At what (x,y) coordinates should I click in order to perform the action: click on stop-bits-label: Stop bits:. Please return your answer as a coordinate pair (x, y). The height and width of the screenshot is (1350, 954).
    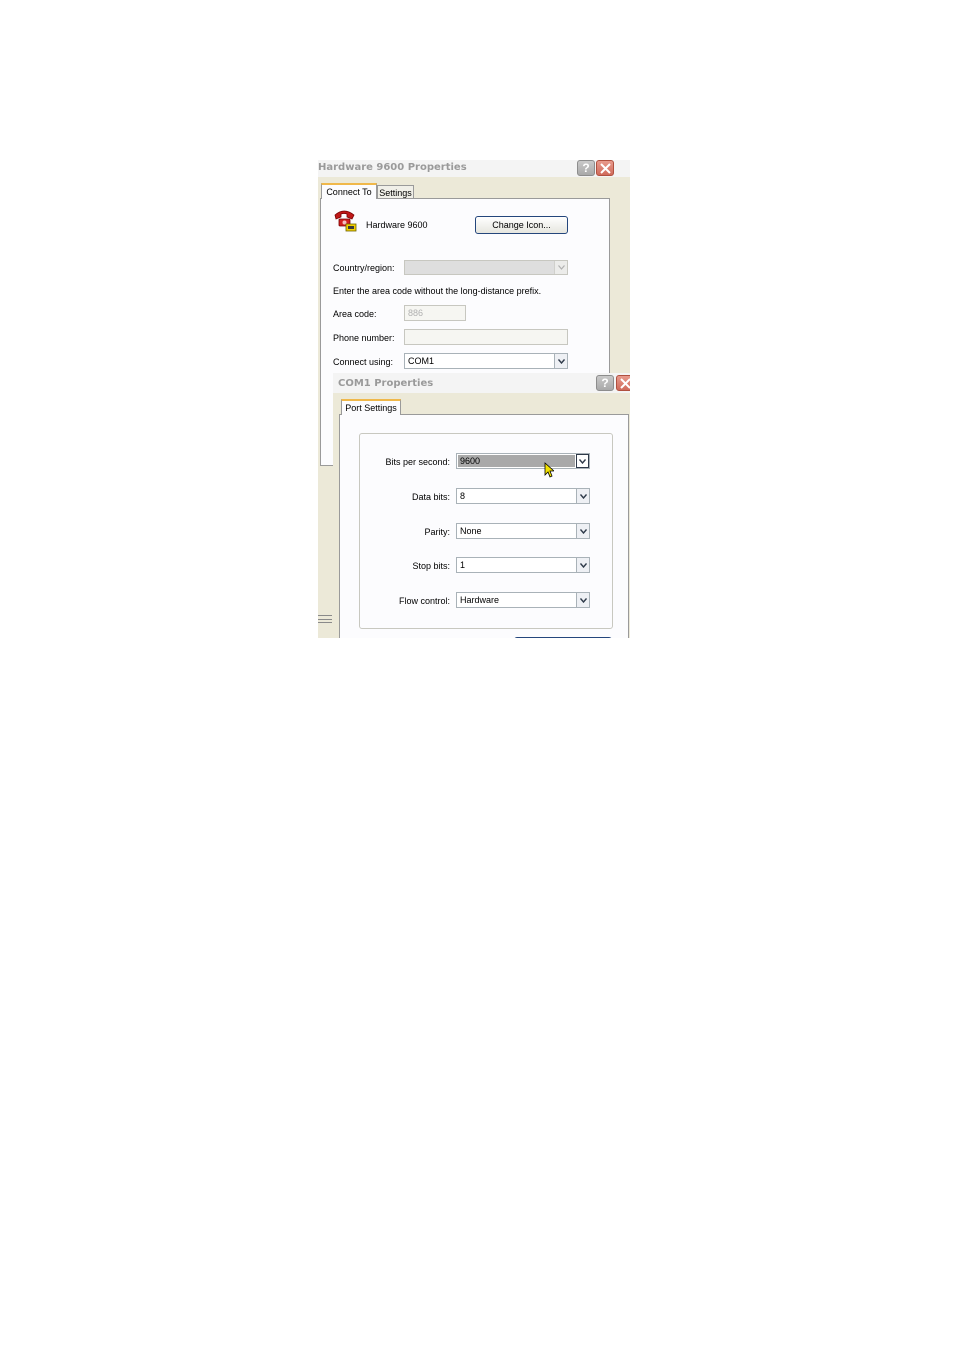
    Looking at the image, I should click on (431, 566).